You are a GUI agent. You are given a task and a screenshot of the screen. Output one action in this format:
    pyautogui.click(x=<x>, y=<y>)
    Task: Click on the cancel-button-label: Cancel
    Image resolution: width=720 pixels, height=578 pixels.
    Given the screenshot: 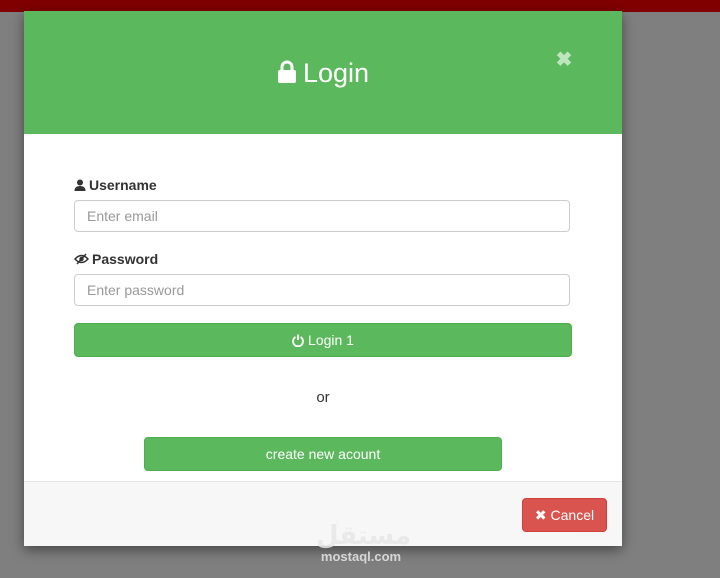 What is the action you would take?
    pyautogui.click(x=572, y=515)
    